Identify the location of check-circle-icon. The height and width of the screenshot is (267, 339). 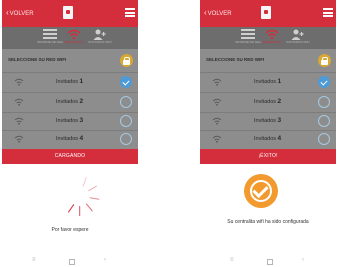
(261, 191).